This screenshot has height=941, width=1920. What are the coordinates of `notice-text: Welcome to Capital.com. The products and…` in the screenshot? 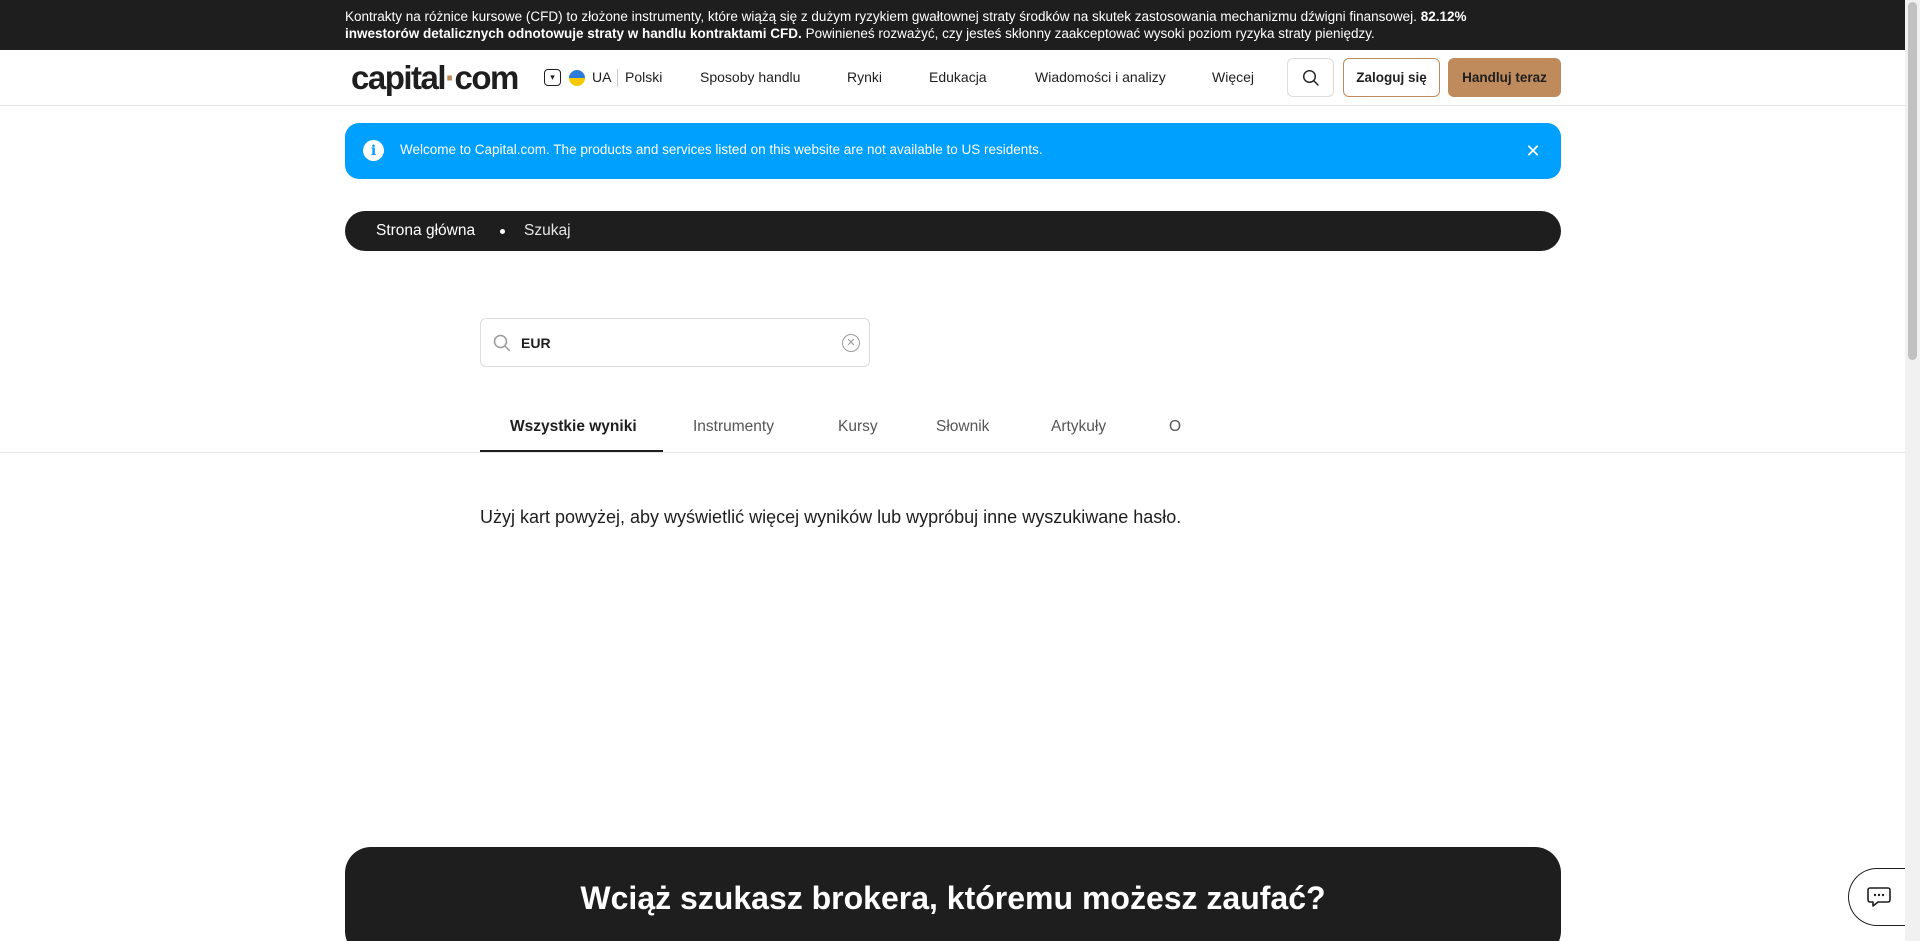 It's located at (721, 149).